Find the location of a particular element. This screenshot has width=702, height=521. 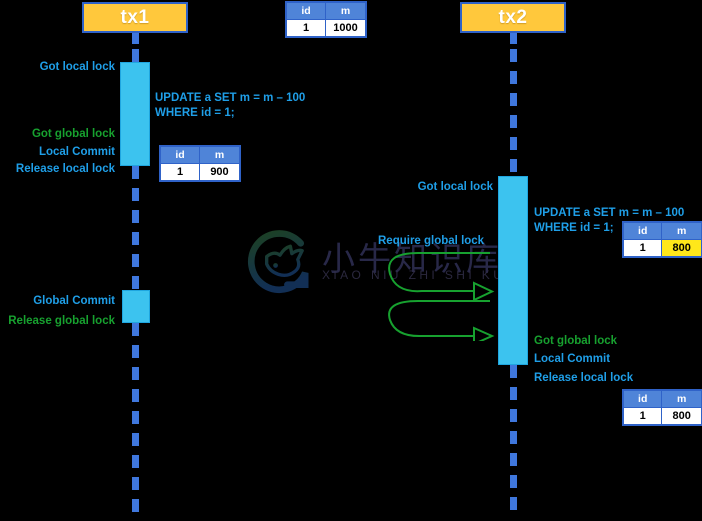

activation-bar-tx1-main is located at coordinates (135, 114).